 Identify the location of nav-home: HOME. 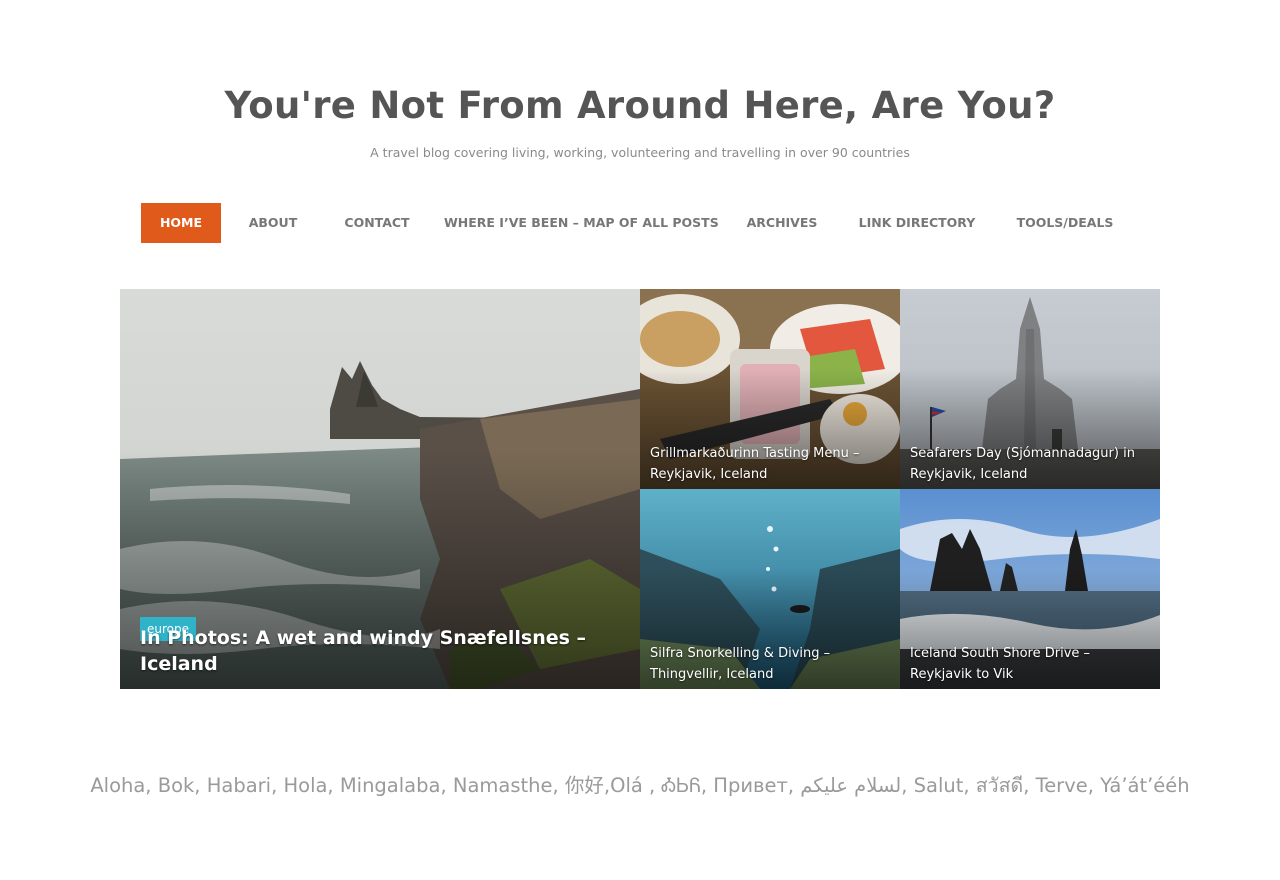
(181, 223).